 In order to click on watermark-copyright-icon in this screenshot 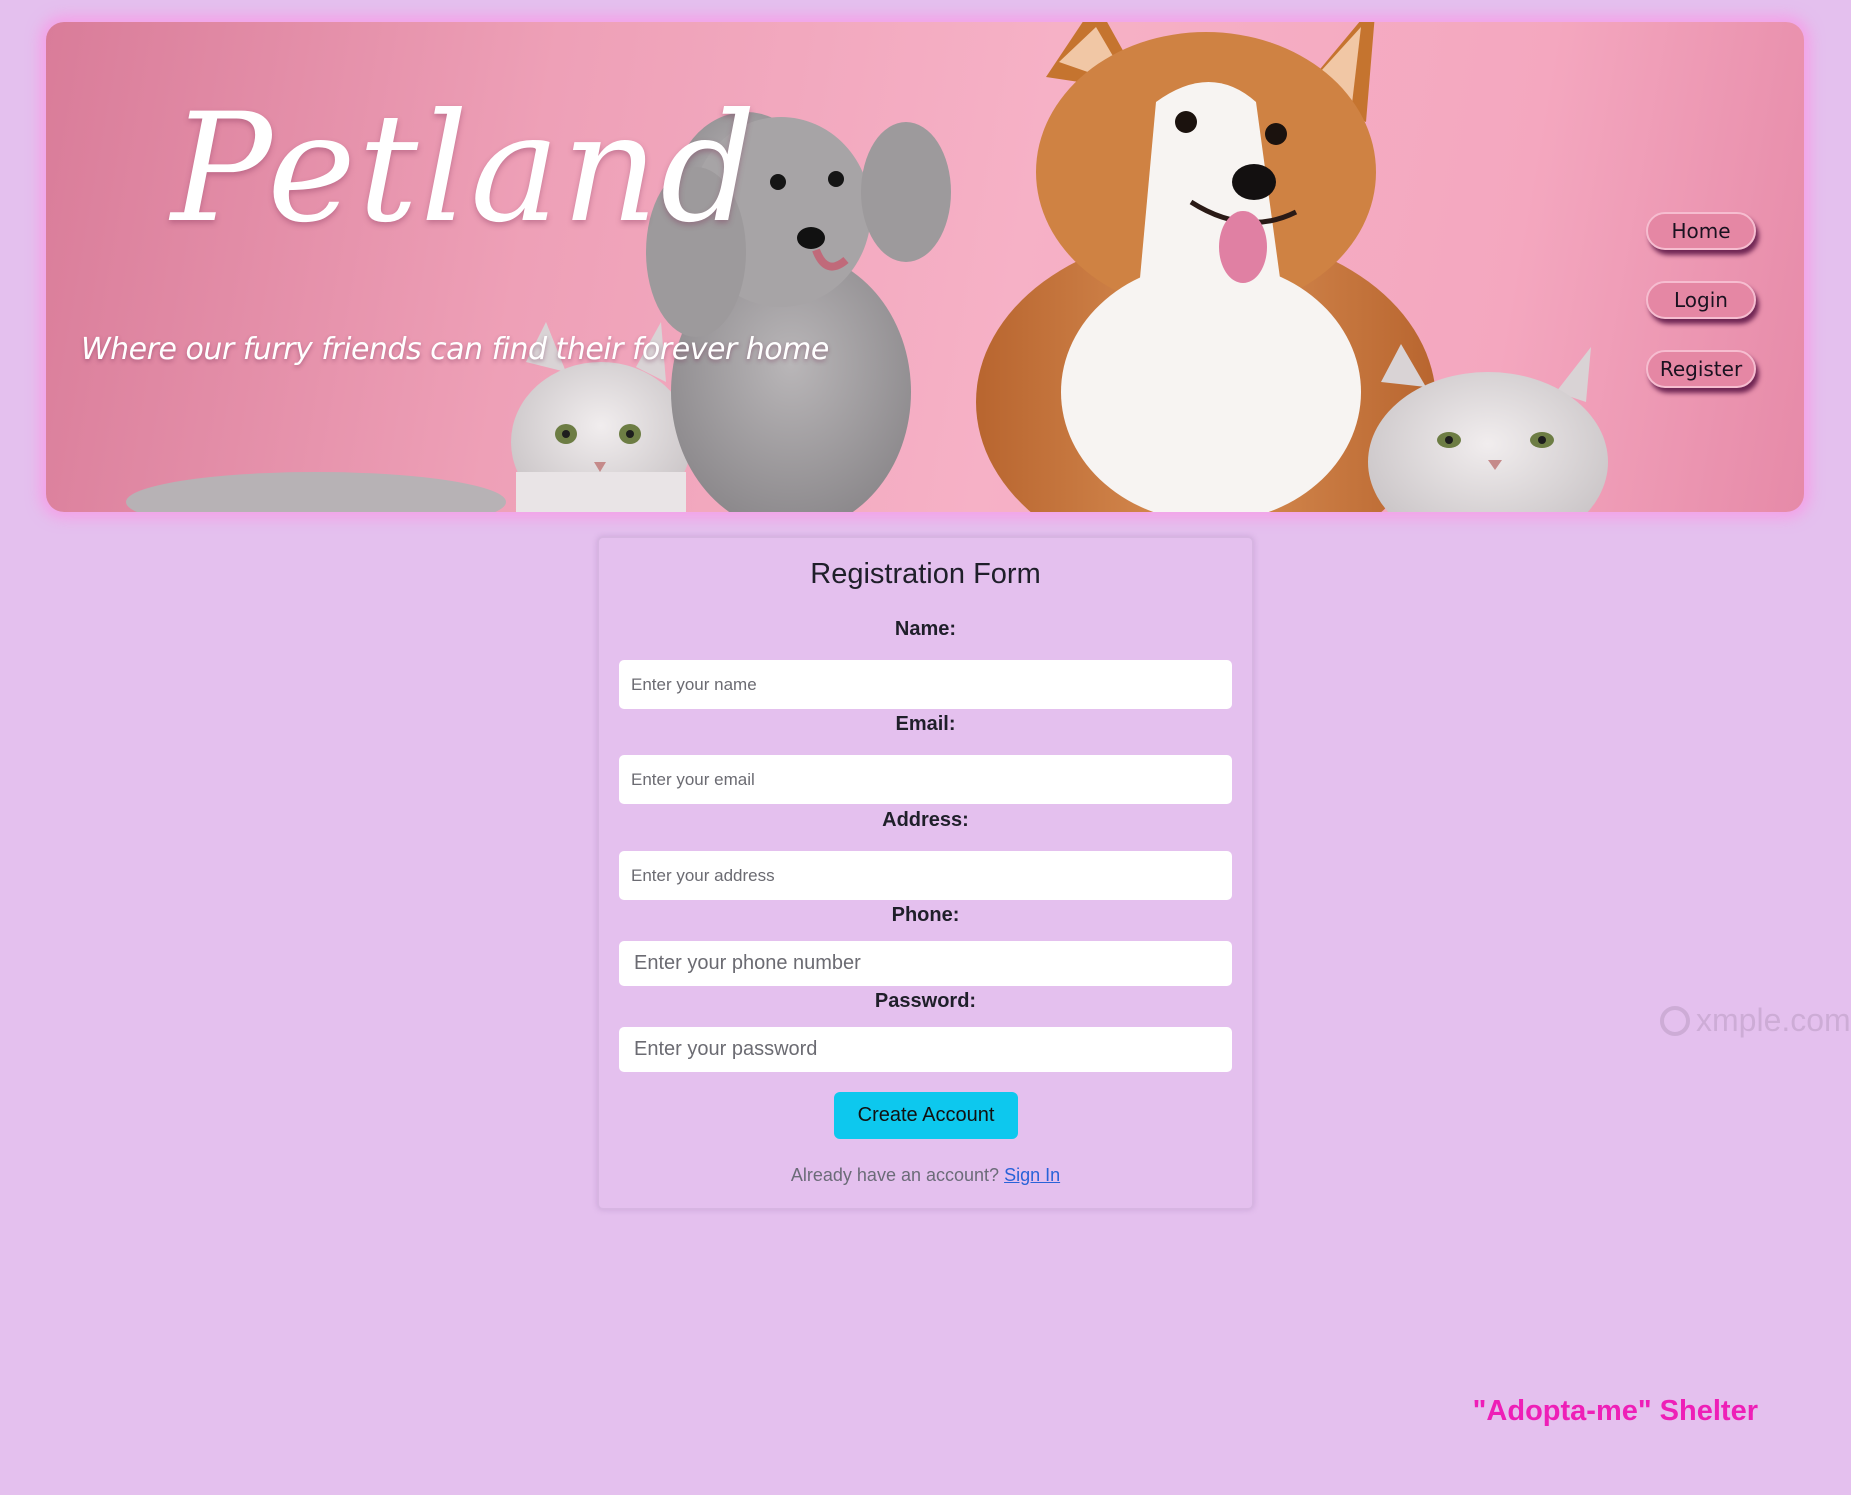, I will do `click(1675, 1020)`.